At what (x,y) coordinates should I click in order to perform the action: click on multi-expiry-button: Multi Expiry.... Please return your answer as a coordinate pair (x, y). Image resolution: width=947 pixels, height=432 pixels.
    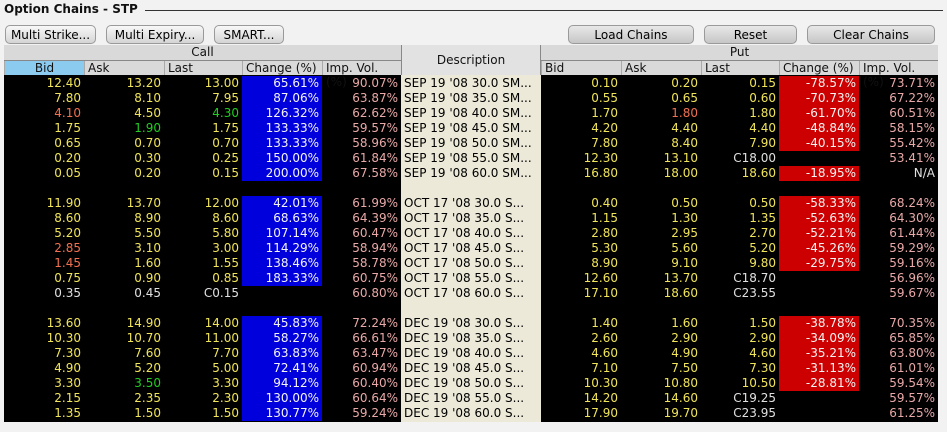
    Looking at the image, I should click on (155, 34).